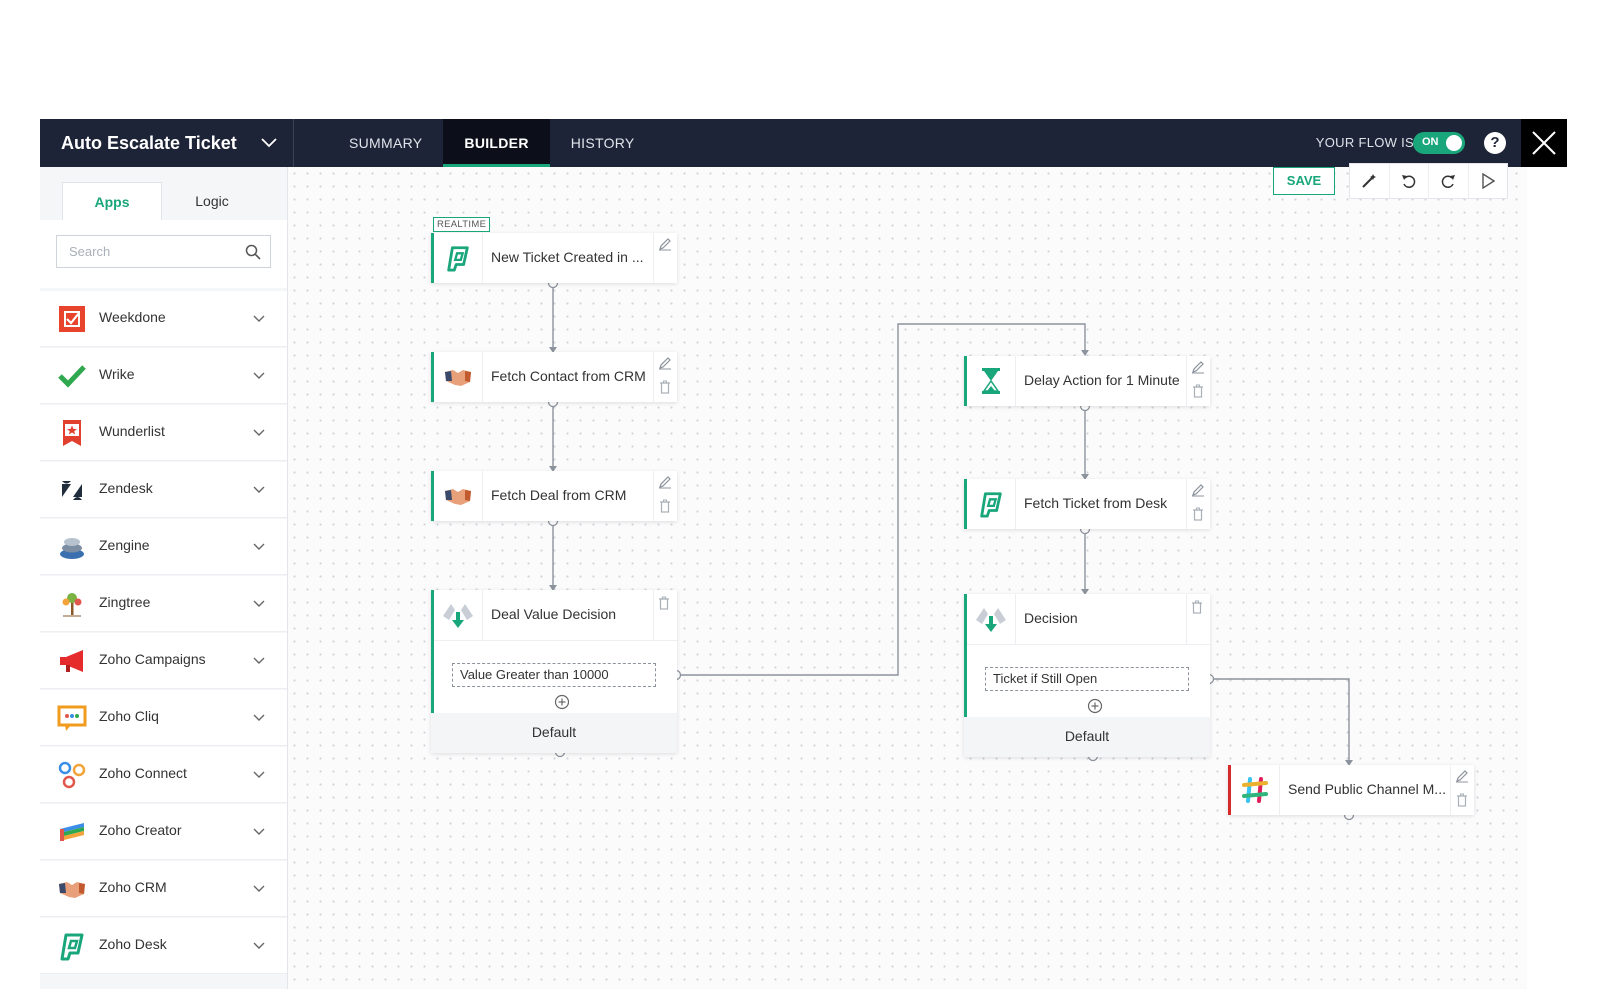 The height and width of the screenshot is (989, 1600). Describe the element at coordinates (1488, 181) in the screenshot. I see `test-run-button` at that location.